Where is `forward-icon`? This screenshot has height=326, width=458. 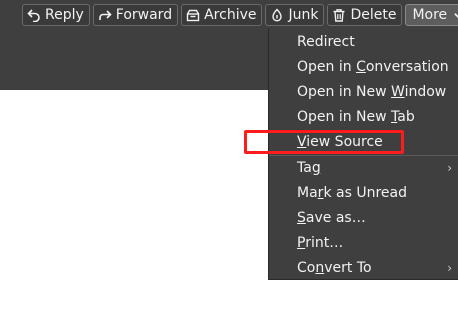
forward-icon is located at coordinates (105, 15).